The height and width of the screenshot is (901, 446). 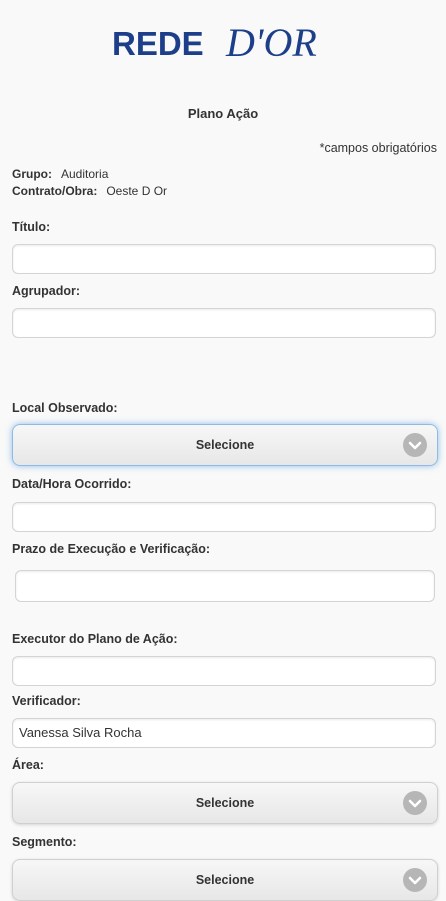 What do you see at coordinates (46, 291) in the screenshot?
I see `agrupador-label: Agrupador:` at bounding box center [46, 291].